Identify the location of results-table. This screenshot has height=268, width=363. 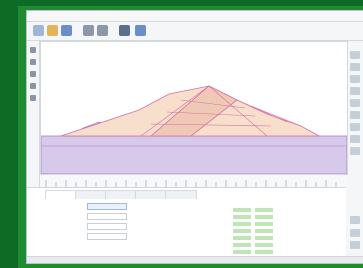
(242, 227).